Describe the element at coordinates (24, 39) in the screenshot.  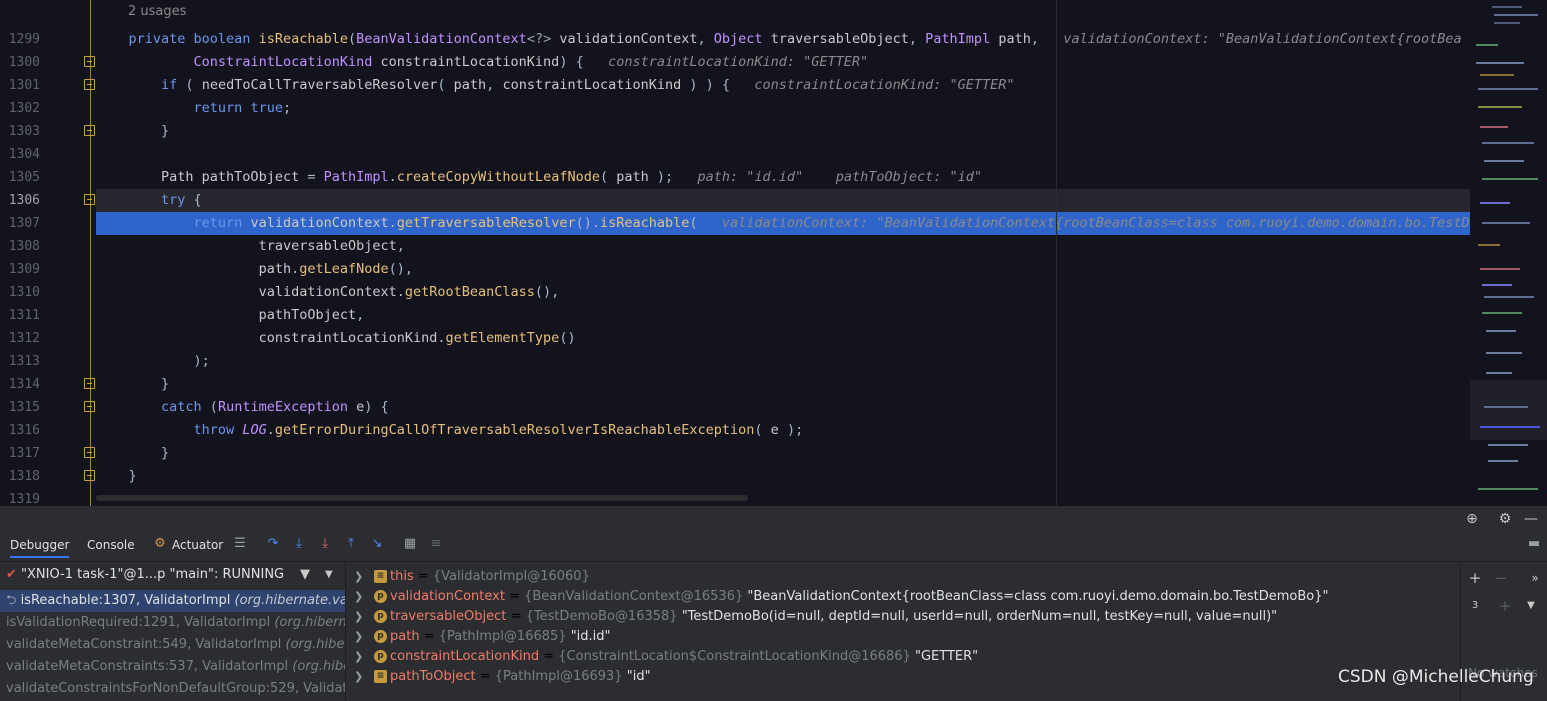
I see `line-number: 1299` at that location.